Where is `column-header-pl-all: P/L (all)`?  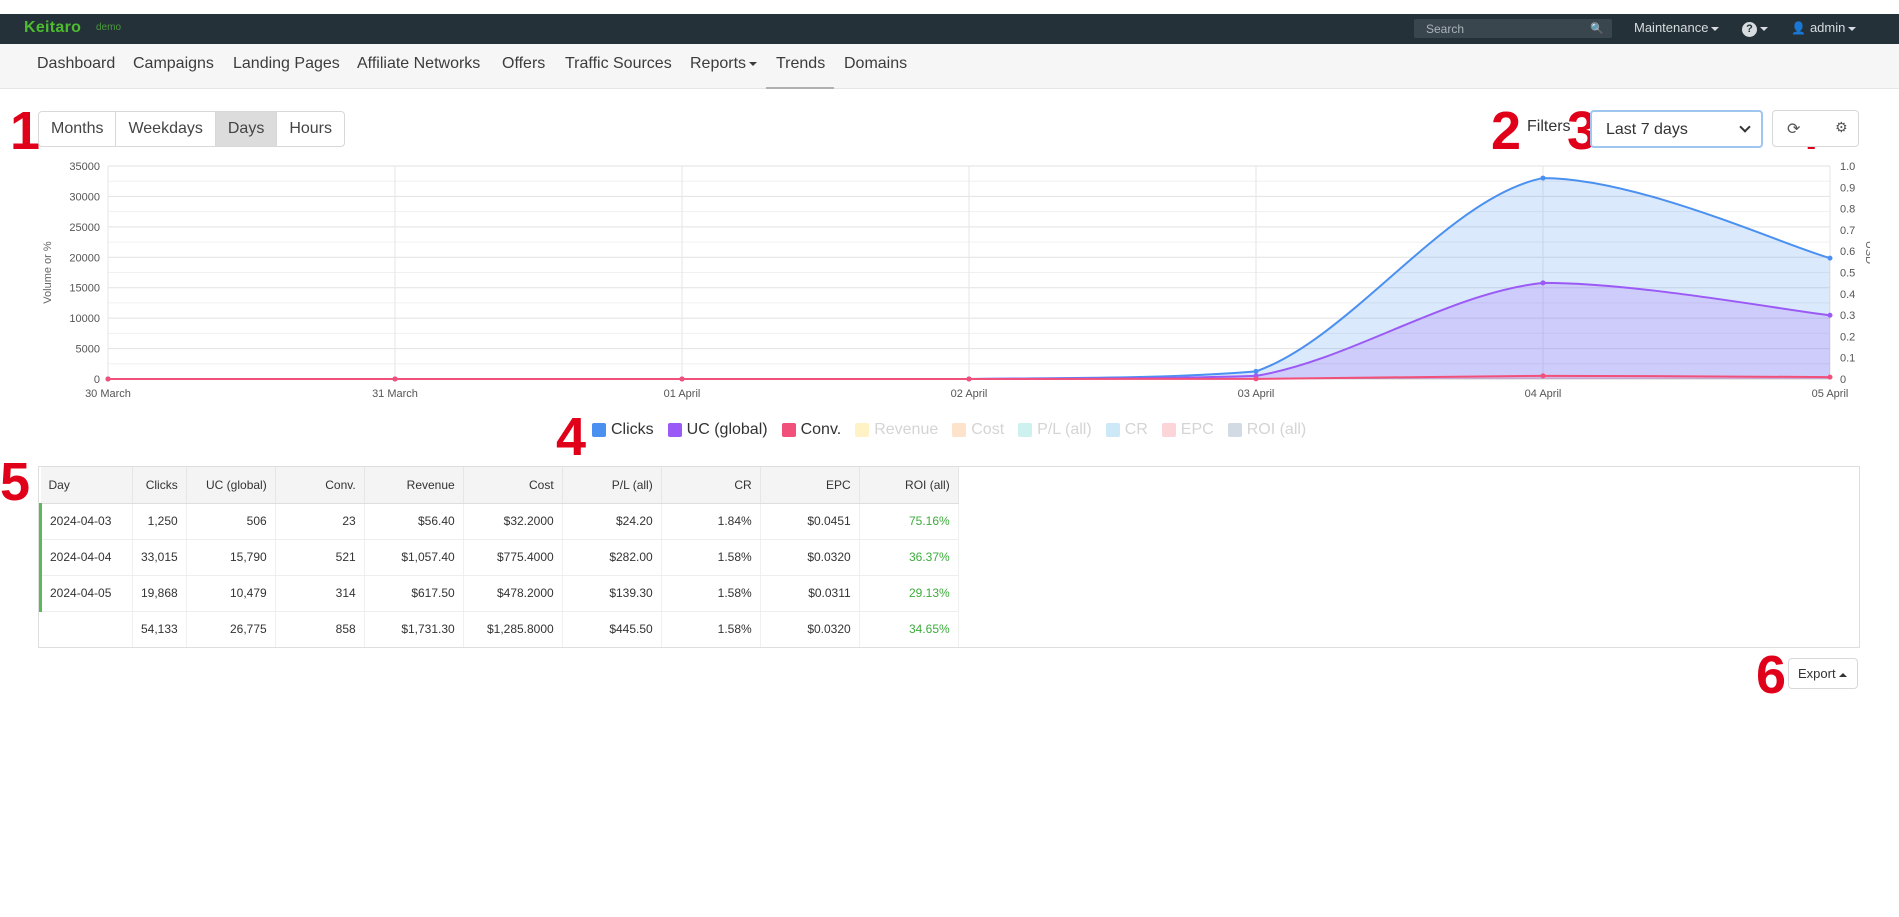 column-header-pl-all: P/L (all) is located at coordinates (612, 485).